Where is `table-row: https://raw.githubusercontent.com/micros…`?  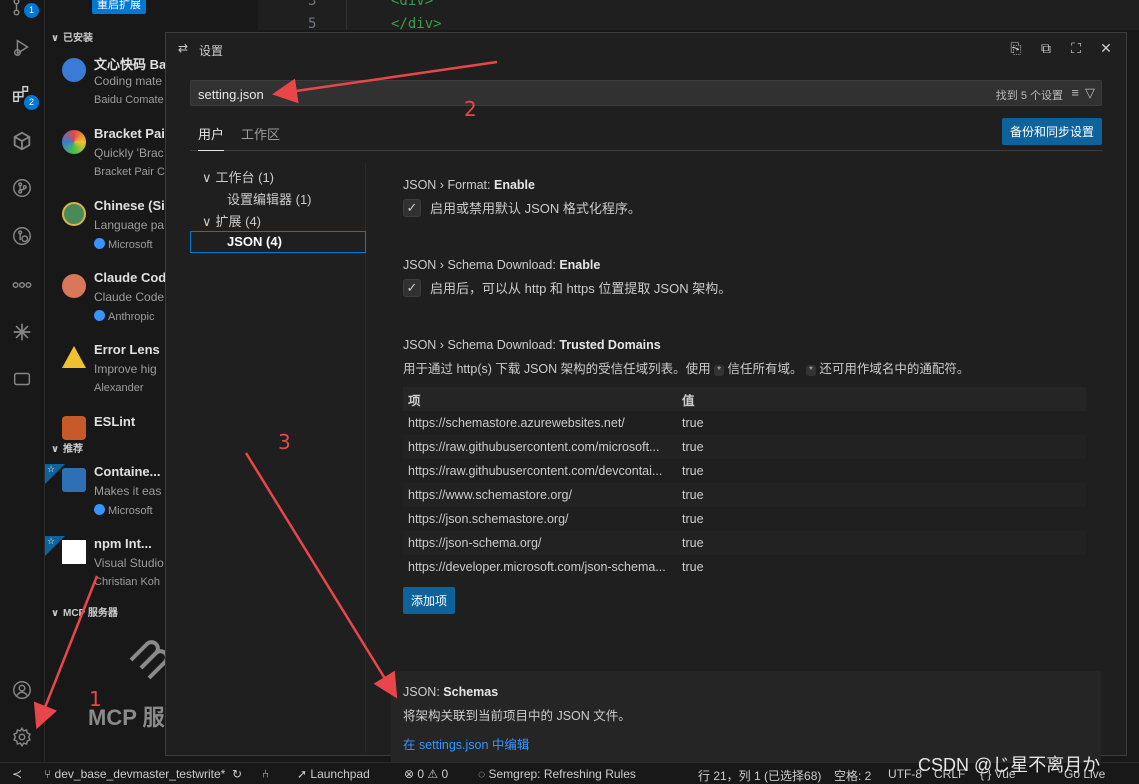
table-row: https://raw.githubusercontent.com/micros… is located at coordinates (744, 447).